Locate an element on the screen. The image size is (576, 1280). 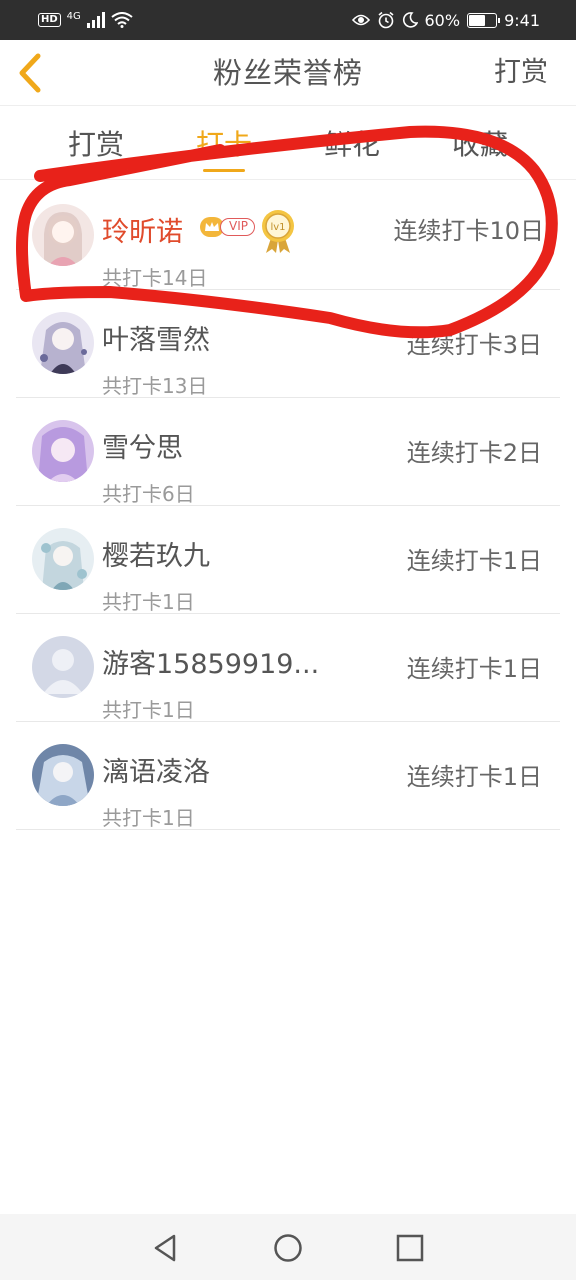
list-item: 漓语凌洛 共打卡1日 连续打卡1日 is located at coordinates (288, 776).